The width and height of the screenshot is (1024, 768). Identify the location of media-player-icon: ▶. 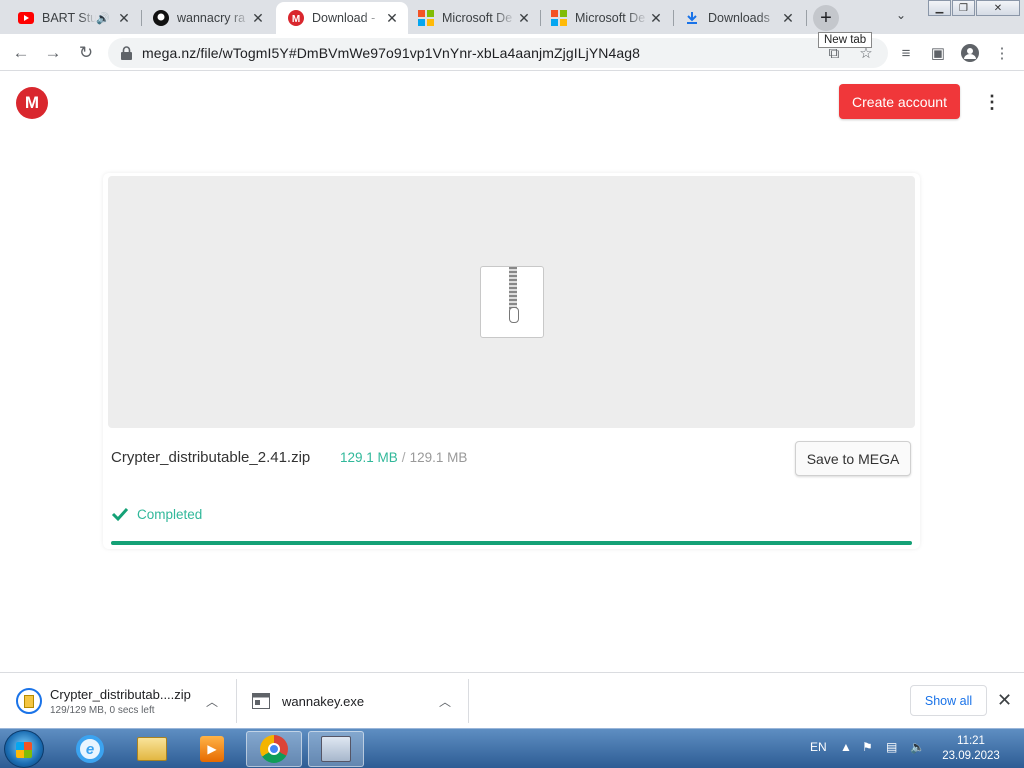
(212, 749).